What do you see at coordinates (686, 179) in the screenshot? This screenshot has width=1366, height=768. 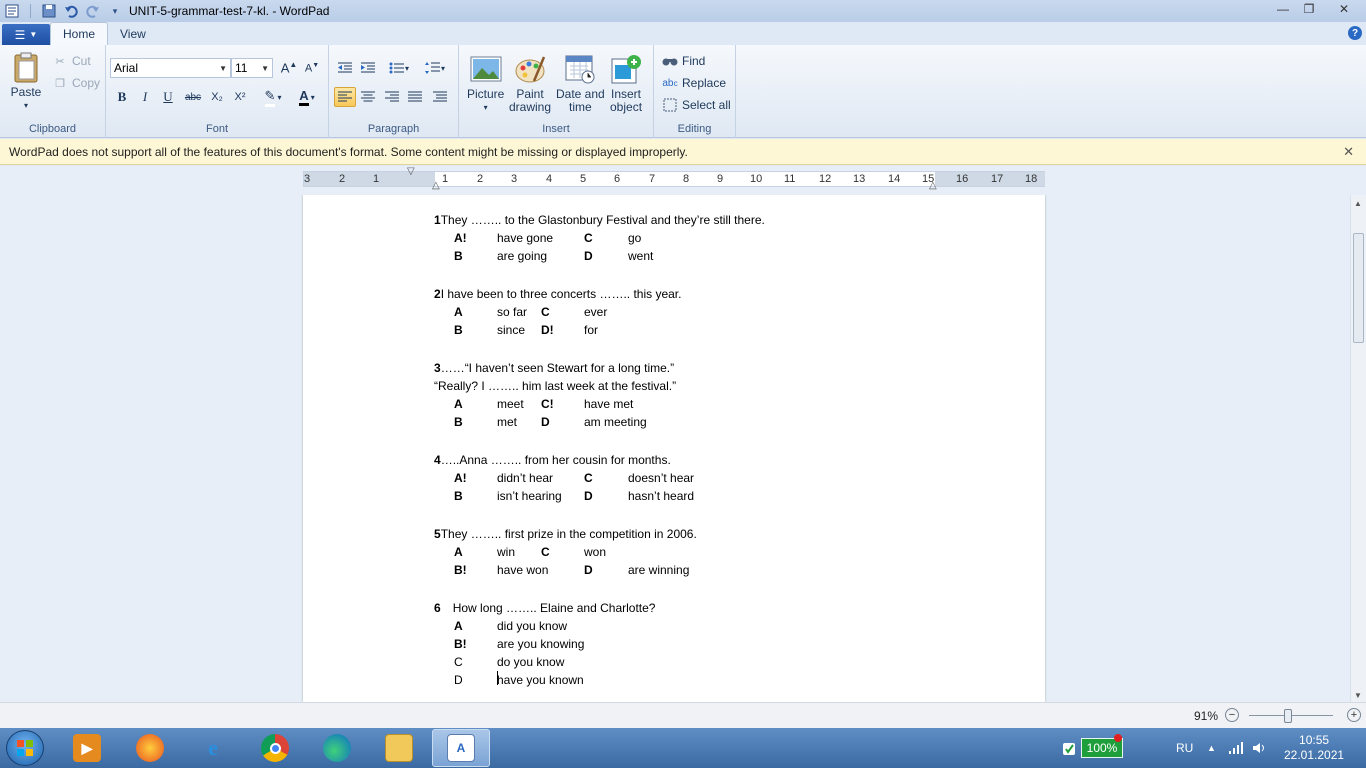 I see `ruler-number: 8` at bounding box center [686, 179].